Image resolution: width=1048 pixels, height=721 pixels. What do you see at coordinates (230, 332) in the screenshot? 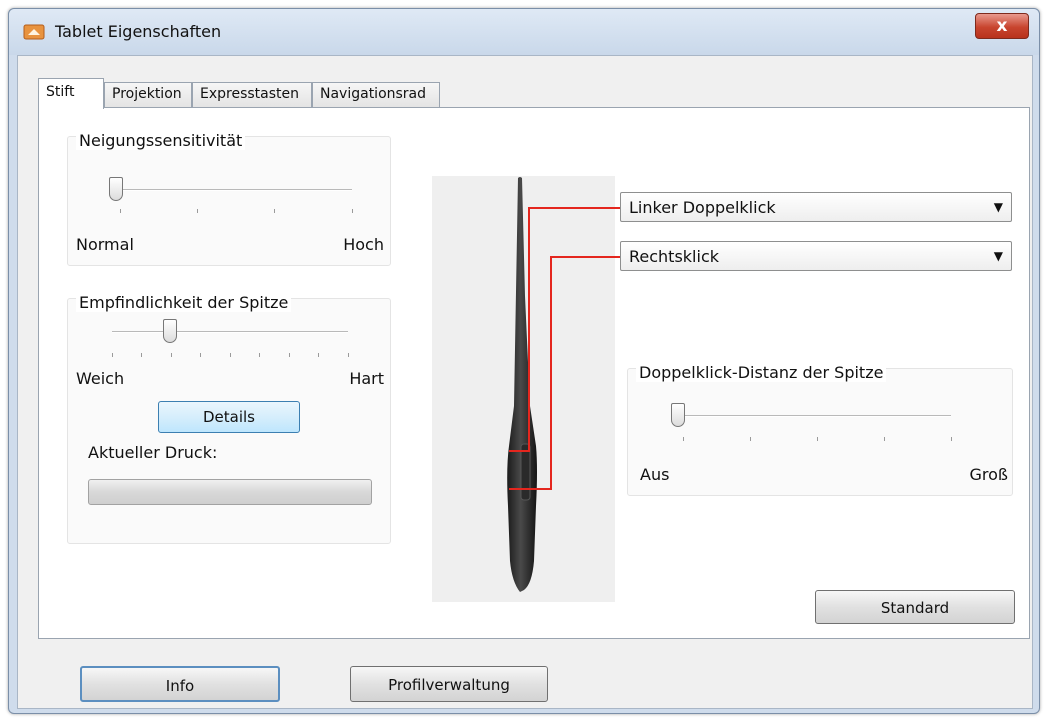
I see `tip-slider-track` at bounding box center [230, 332].